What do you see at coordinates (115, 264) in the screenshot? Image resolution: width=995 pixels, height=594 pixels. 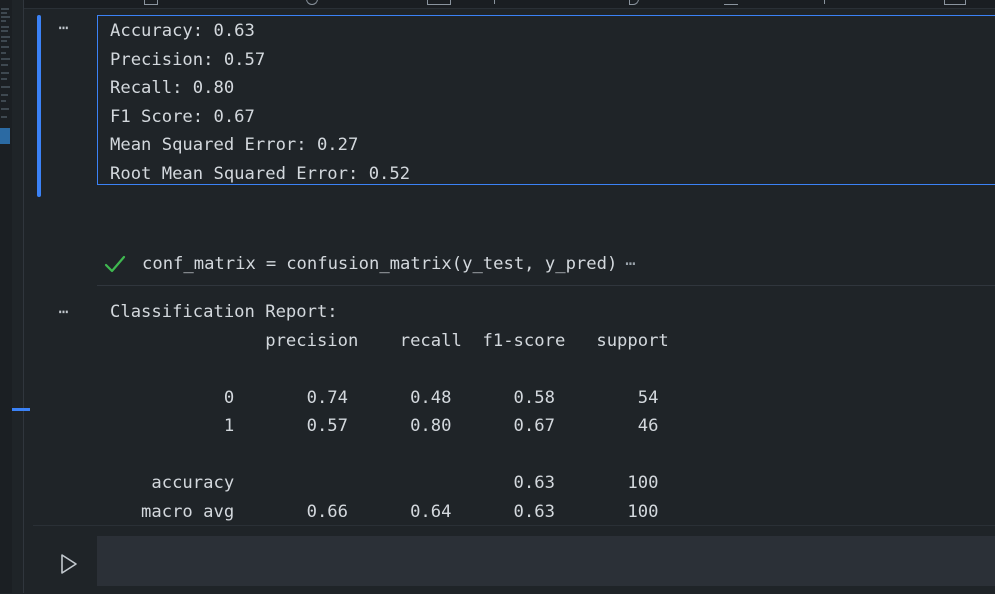 I see `check-icon` at bounding box center [115, 264].